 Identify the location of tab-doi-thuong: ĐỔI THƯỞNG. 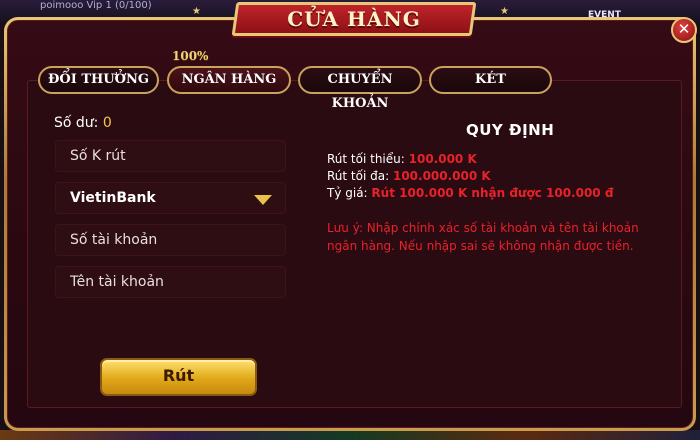
(98, 80).